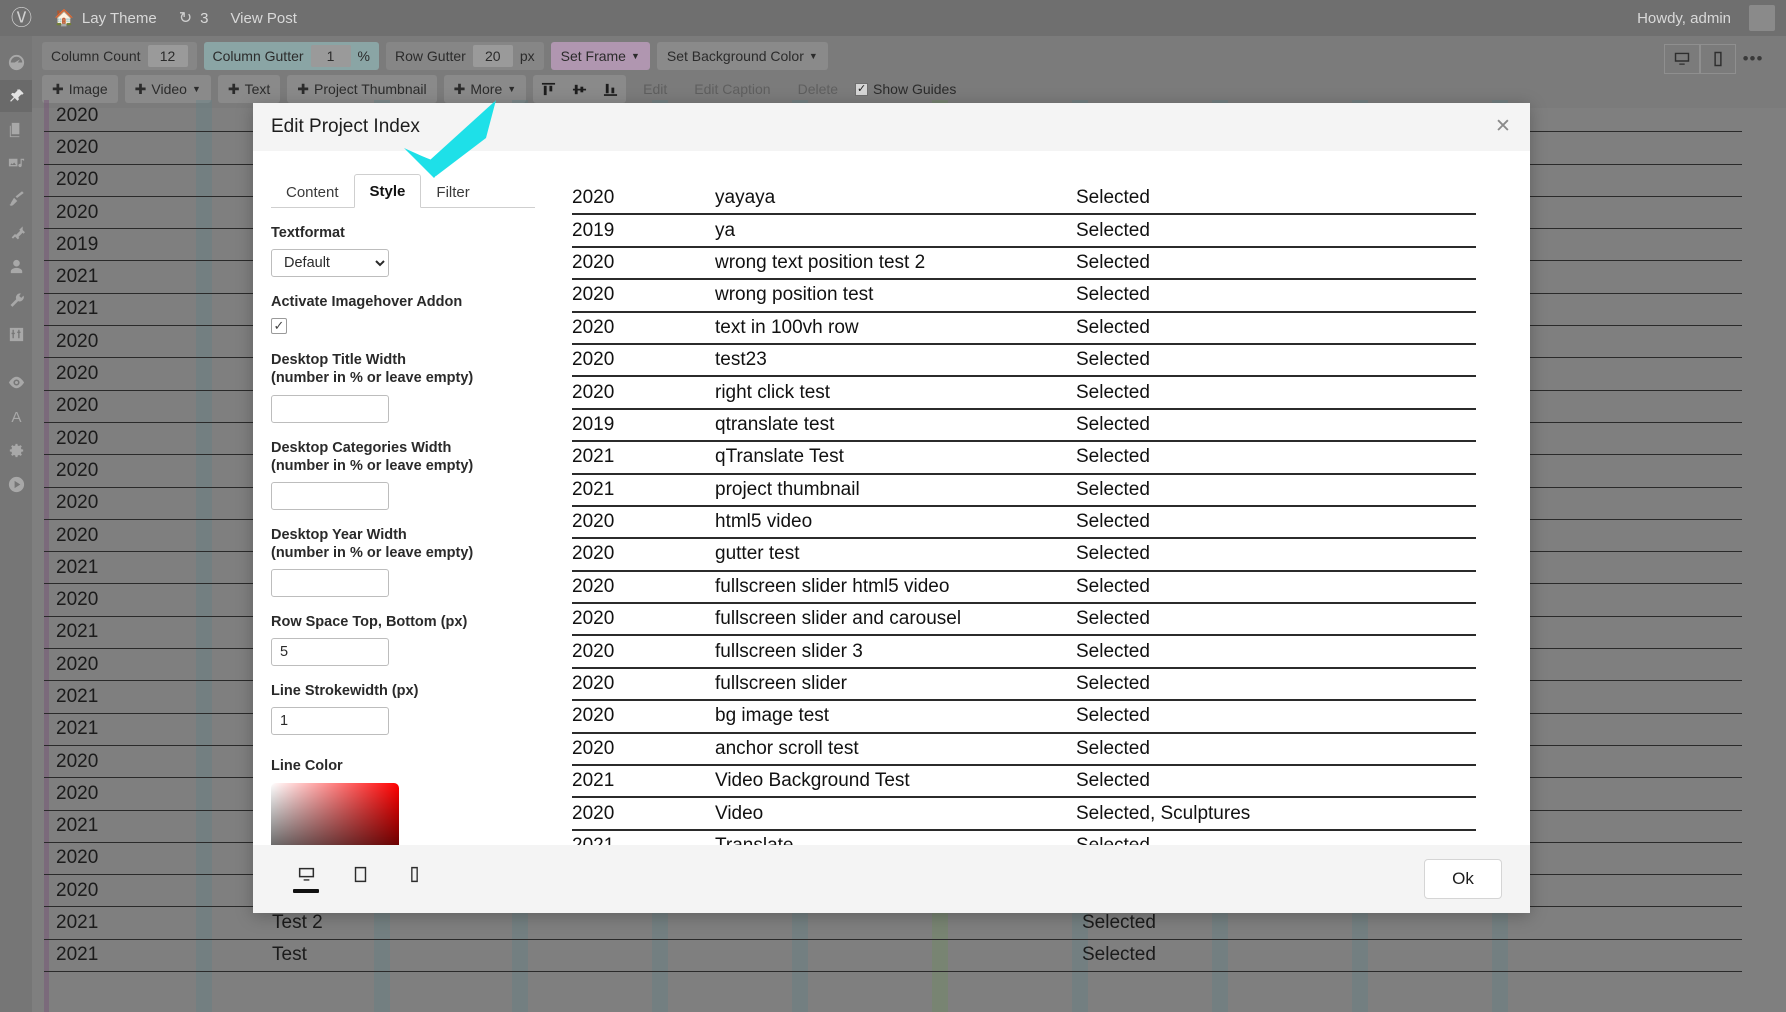  I want to click on desktop-title-width-label: Desktop Title Width, so click(338, 360).